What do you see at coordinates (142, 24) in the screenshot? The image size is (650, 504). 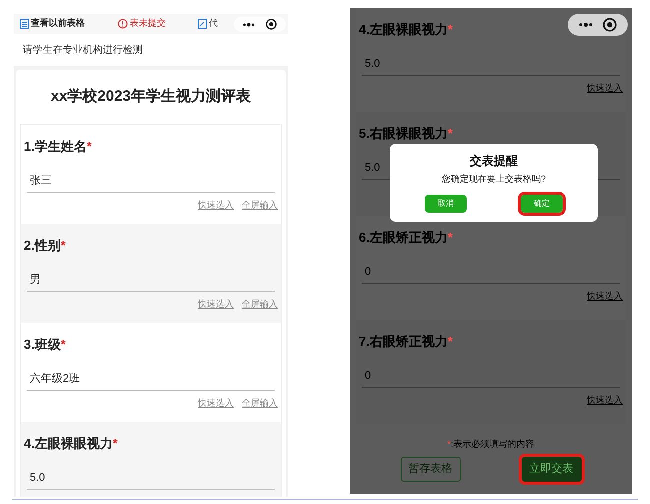 I see `status-label: 表未提交` at bounding box center [142, 24].